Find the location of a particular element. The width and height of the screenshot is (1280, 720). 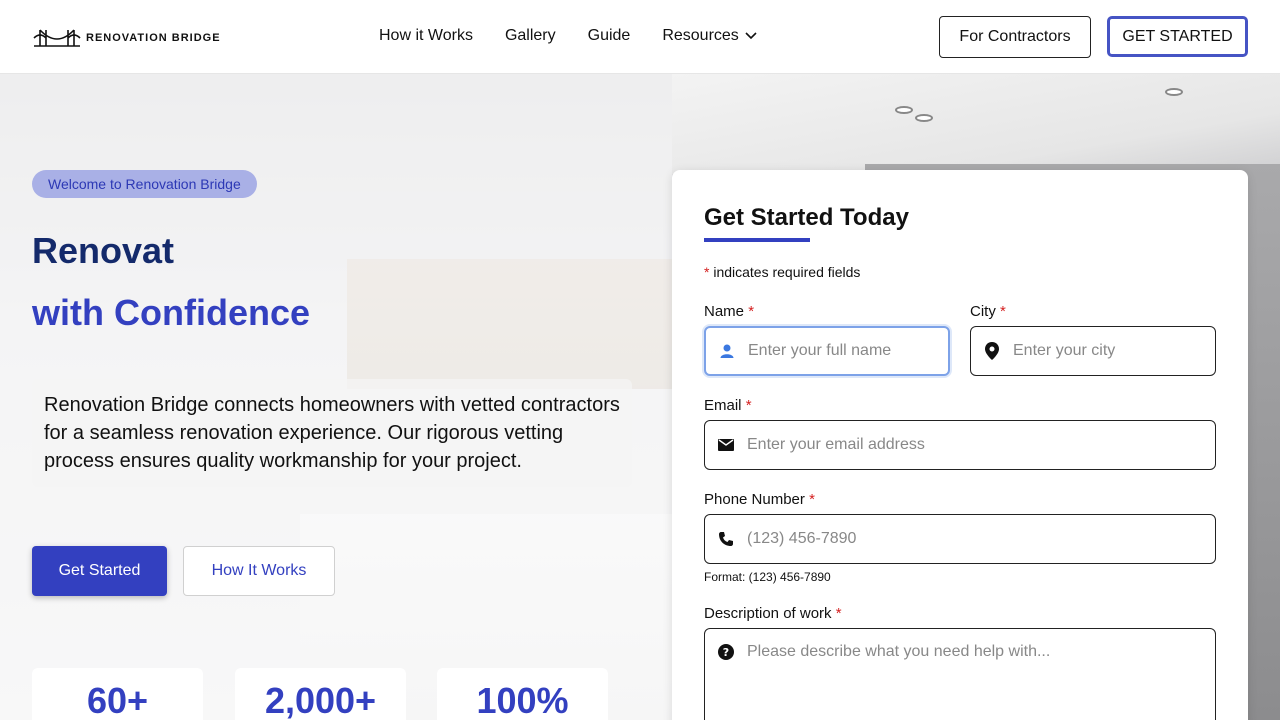

nav-how-it-works: How it Works is located at coordinates (426, 36).